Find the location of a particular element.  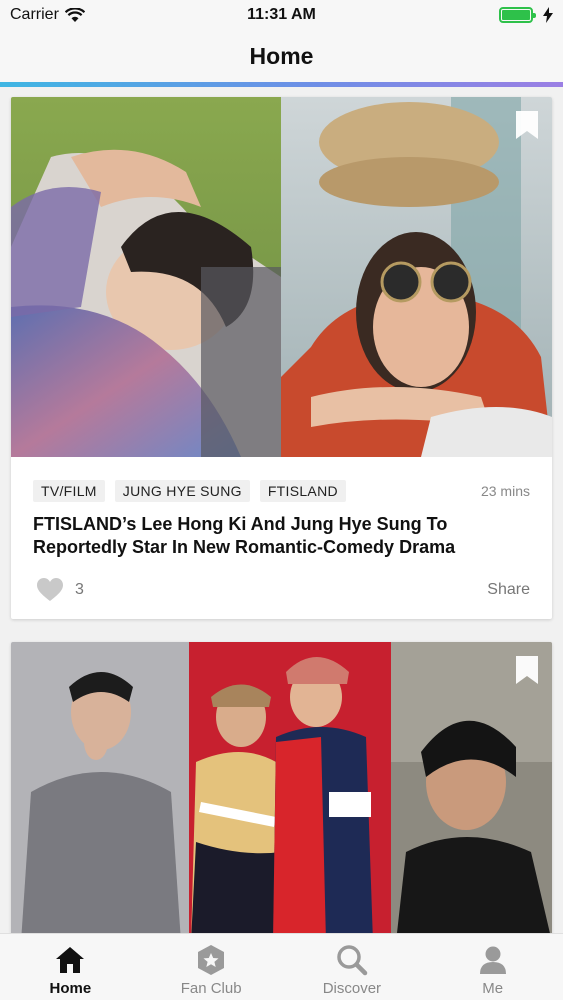

tab-label: Fan Club is located at coordinates (211, 988).